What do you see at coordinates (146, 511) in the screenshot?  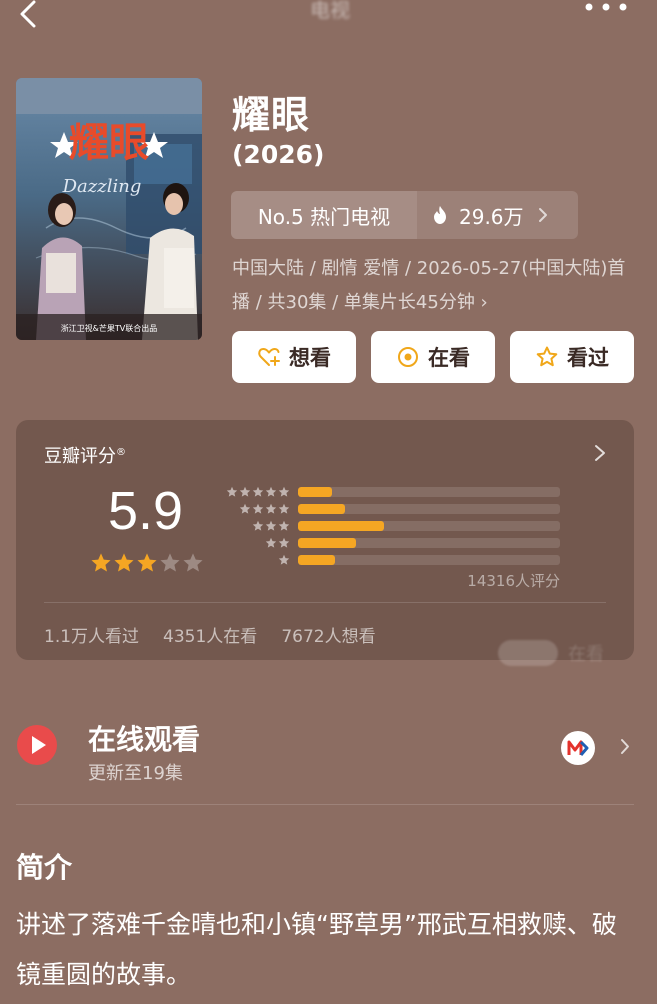 I see `rating-score: 5.9` at bounding box center [146, 511].